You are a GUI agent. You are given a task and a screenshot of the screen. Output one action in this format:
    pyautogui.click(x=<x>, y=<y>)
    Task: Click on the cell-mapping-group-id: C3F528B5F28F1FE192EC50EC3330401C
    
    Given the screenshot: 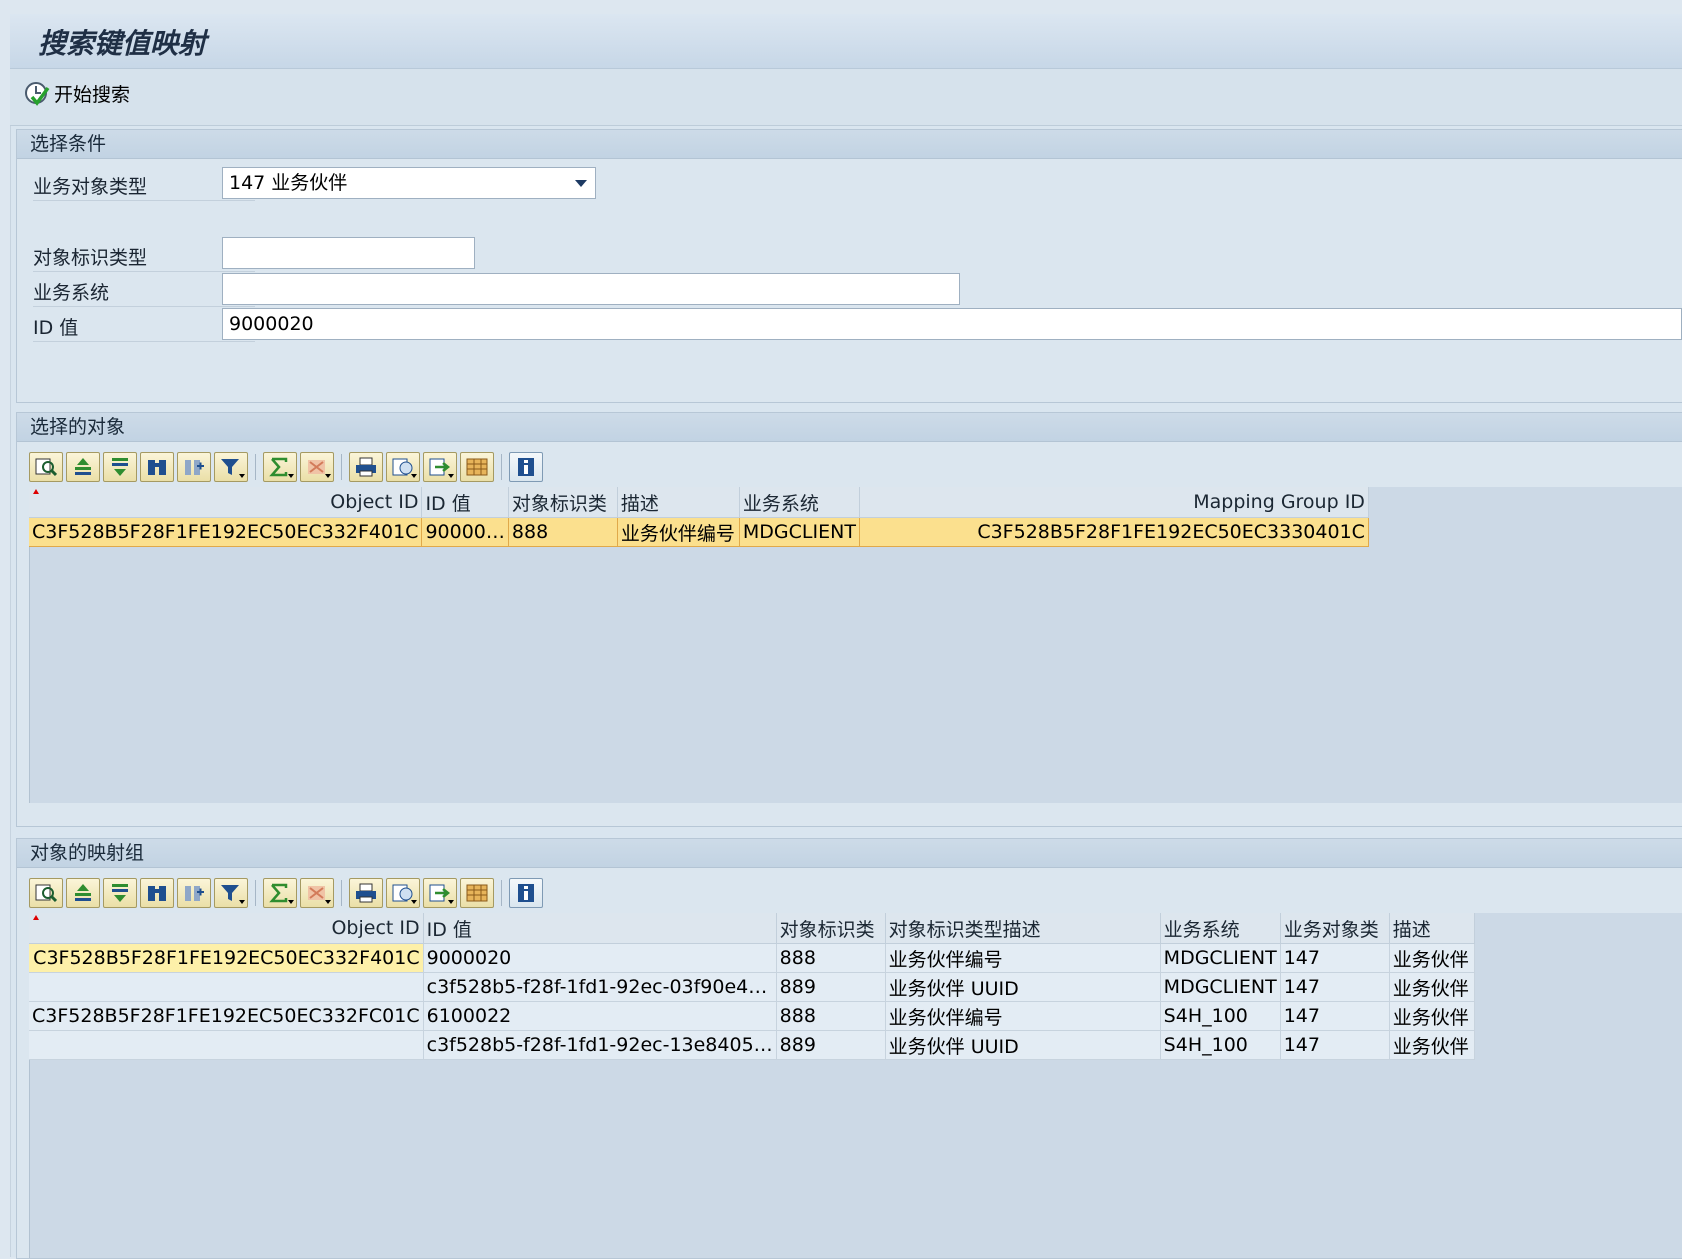 What is the action you would take?
    pyautogui.click(x=1114, y=532)
    